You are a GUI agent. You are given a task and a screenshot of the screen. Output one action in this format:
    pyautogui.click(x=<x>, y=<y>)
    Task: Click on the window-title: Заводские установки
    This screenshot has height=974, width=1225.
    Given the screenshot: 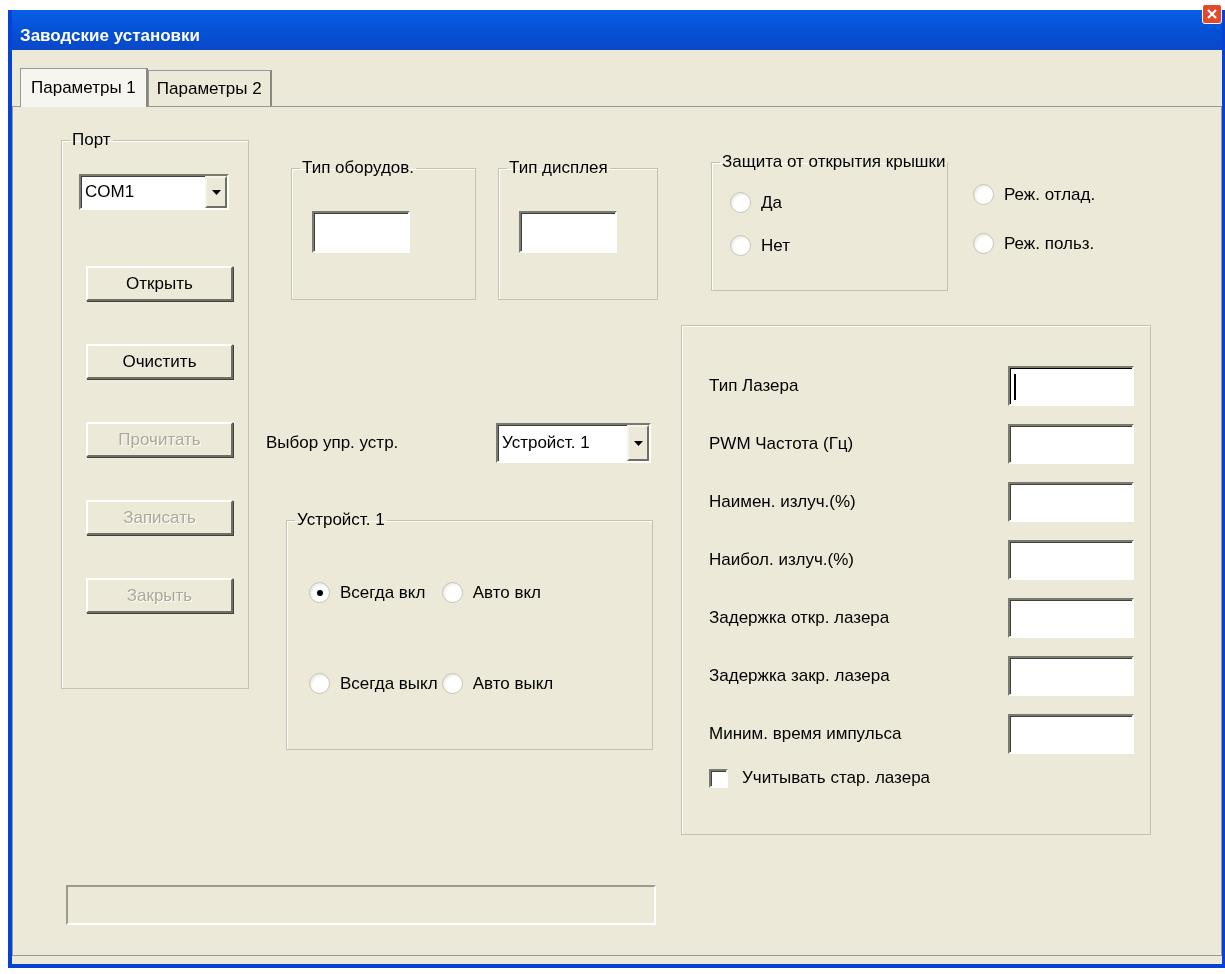 What is the action you would take?
    pyautogui.click(x=110, y=36)
    